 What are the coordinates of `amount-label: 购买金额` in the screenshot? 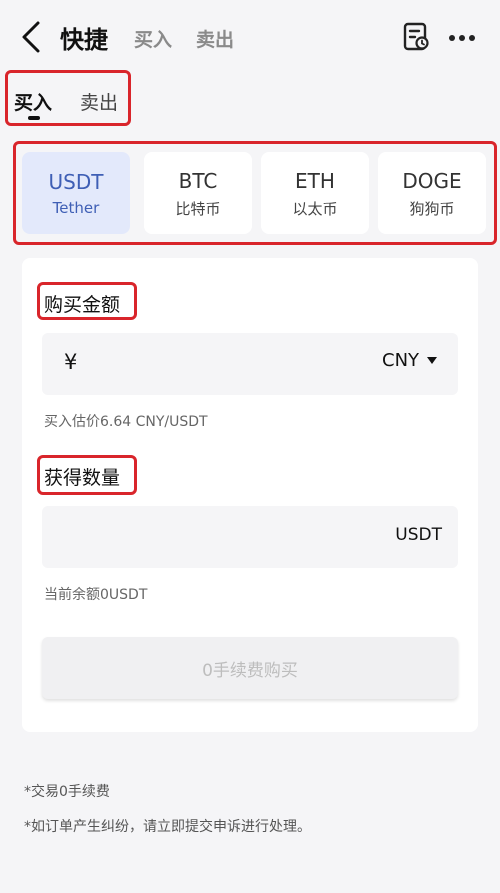 It's located at (82, 305).